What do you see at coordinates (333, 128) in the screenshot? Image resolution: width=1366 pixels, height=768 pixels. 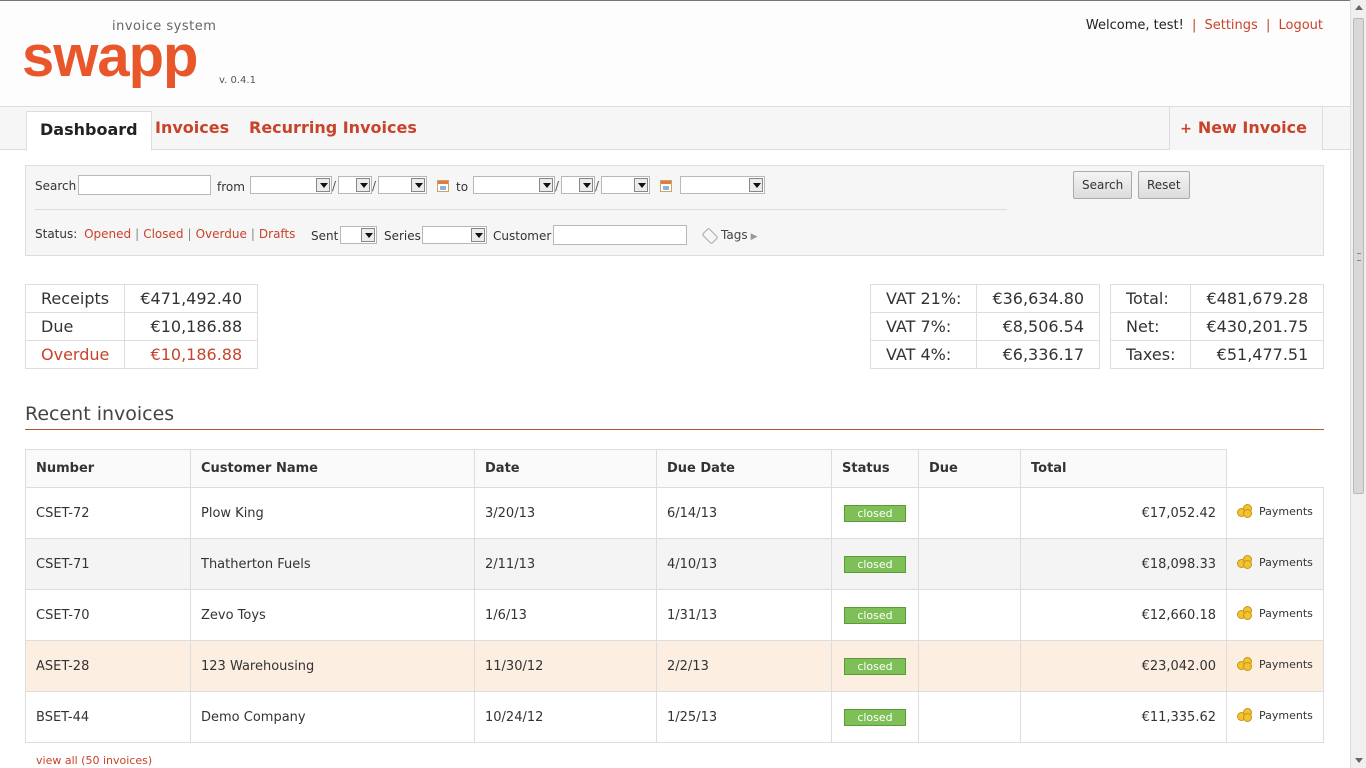 I see `tab-recurring-invoices: Recurring Invoices` at bounding box center [333, 128].